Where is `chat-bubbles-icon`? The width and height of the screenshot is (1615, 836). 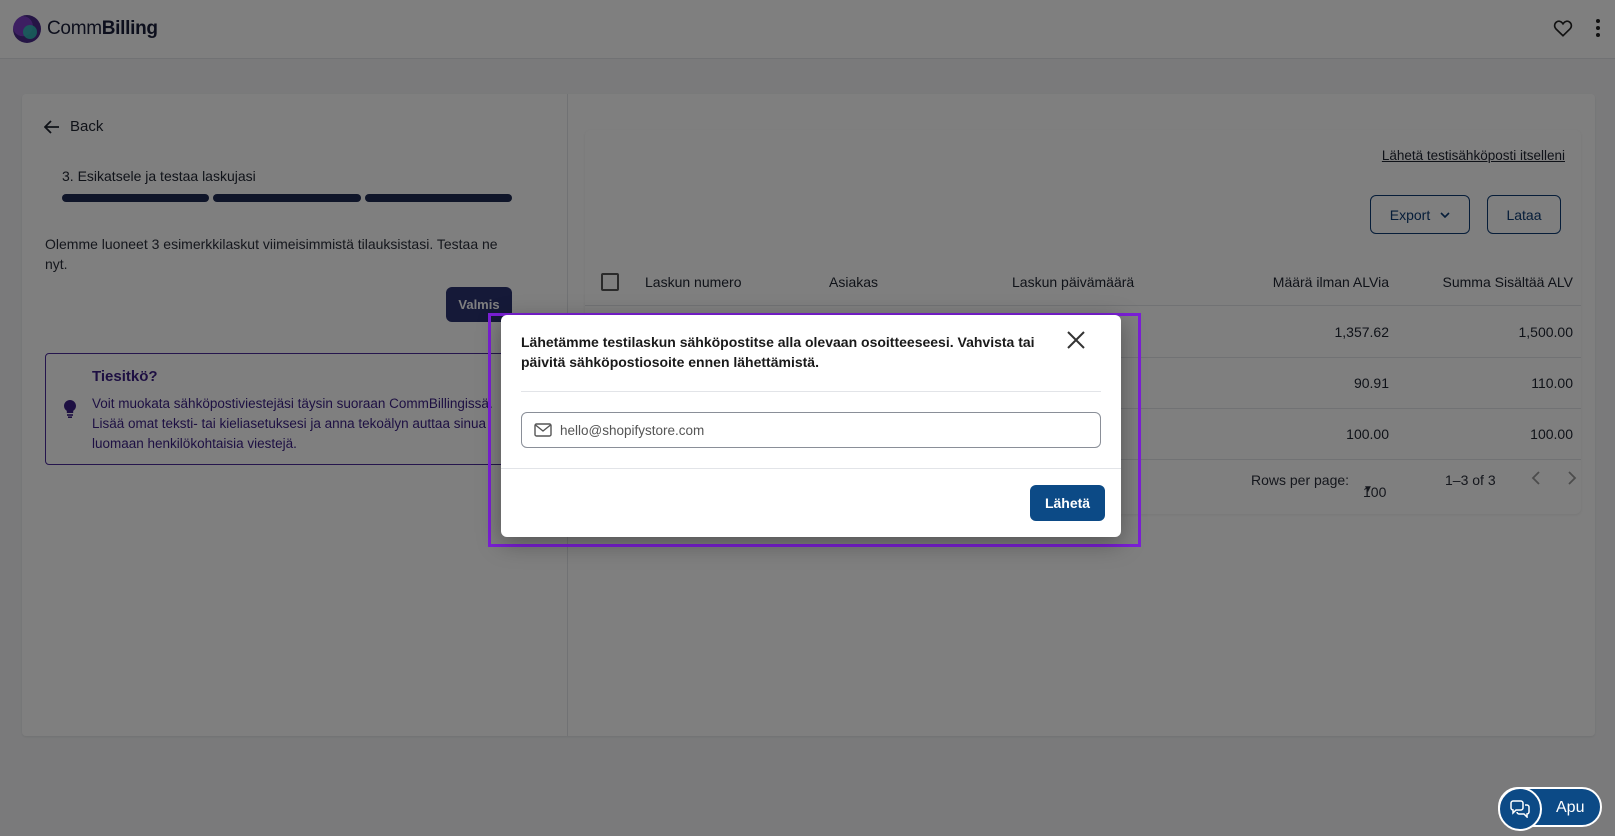
chat-bubbles-icon is located at coordinates (1520, 809).